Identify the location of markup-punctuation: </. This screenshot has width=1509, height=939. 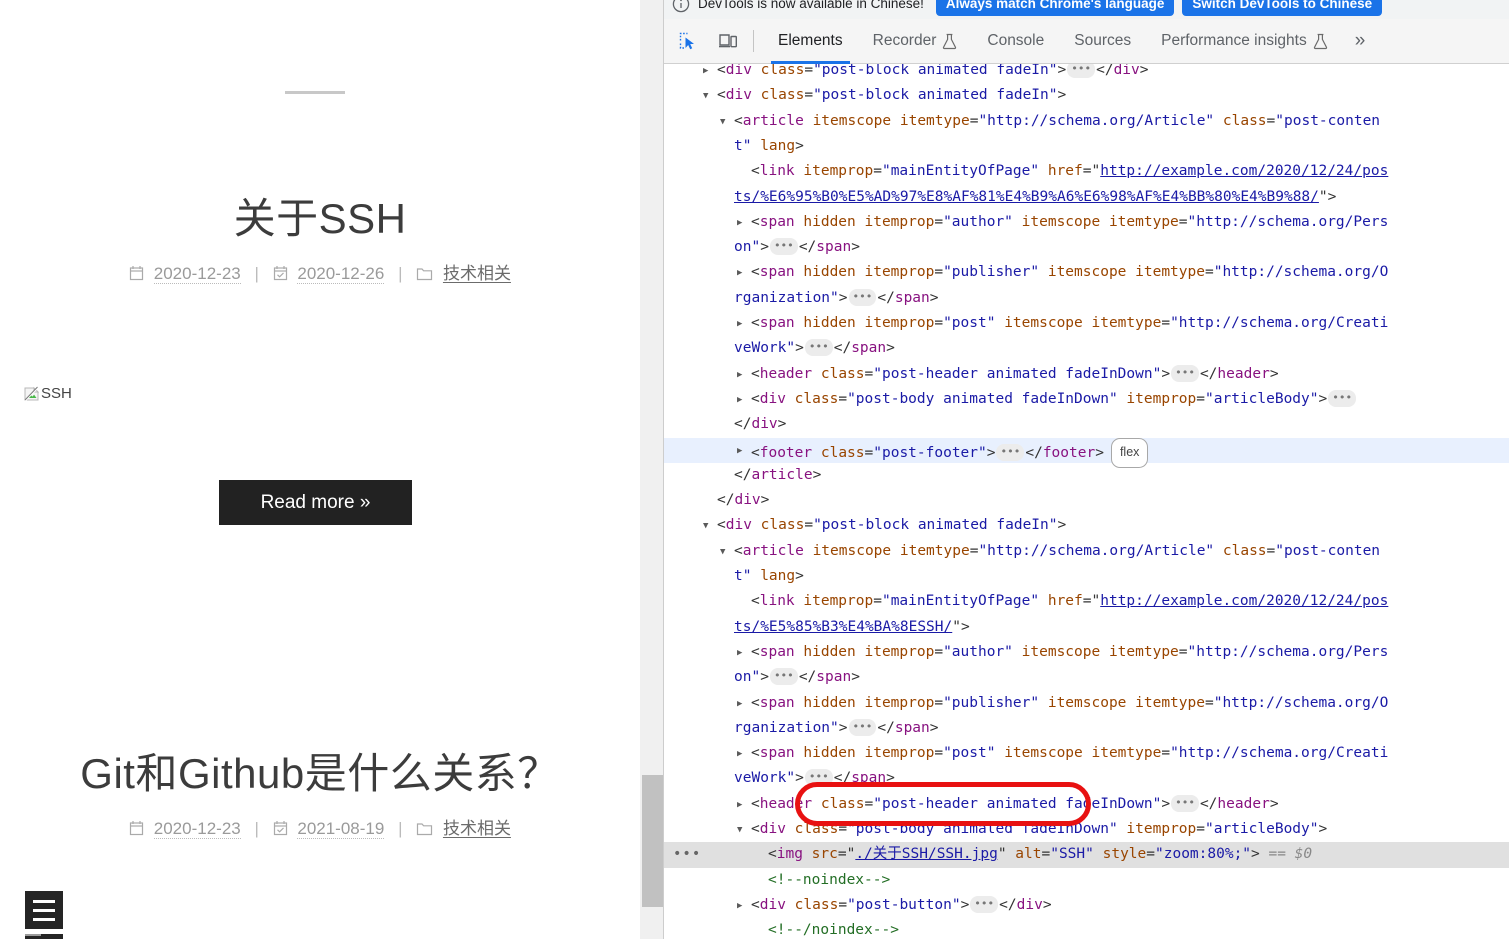
(726, 500).